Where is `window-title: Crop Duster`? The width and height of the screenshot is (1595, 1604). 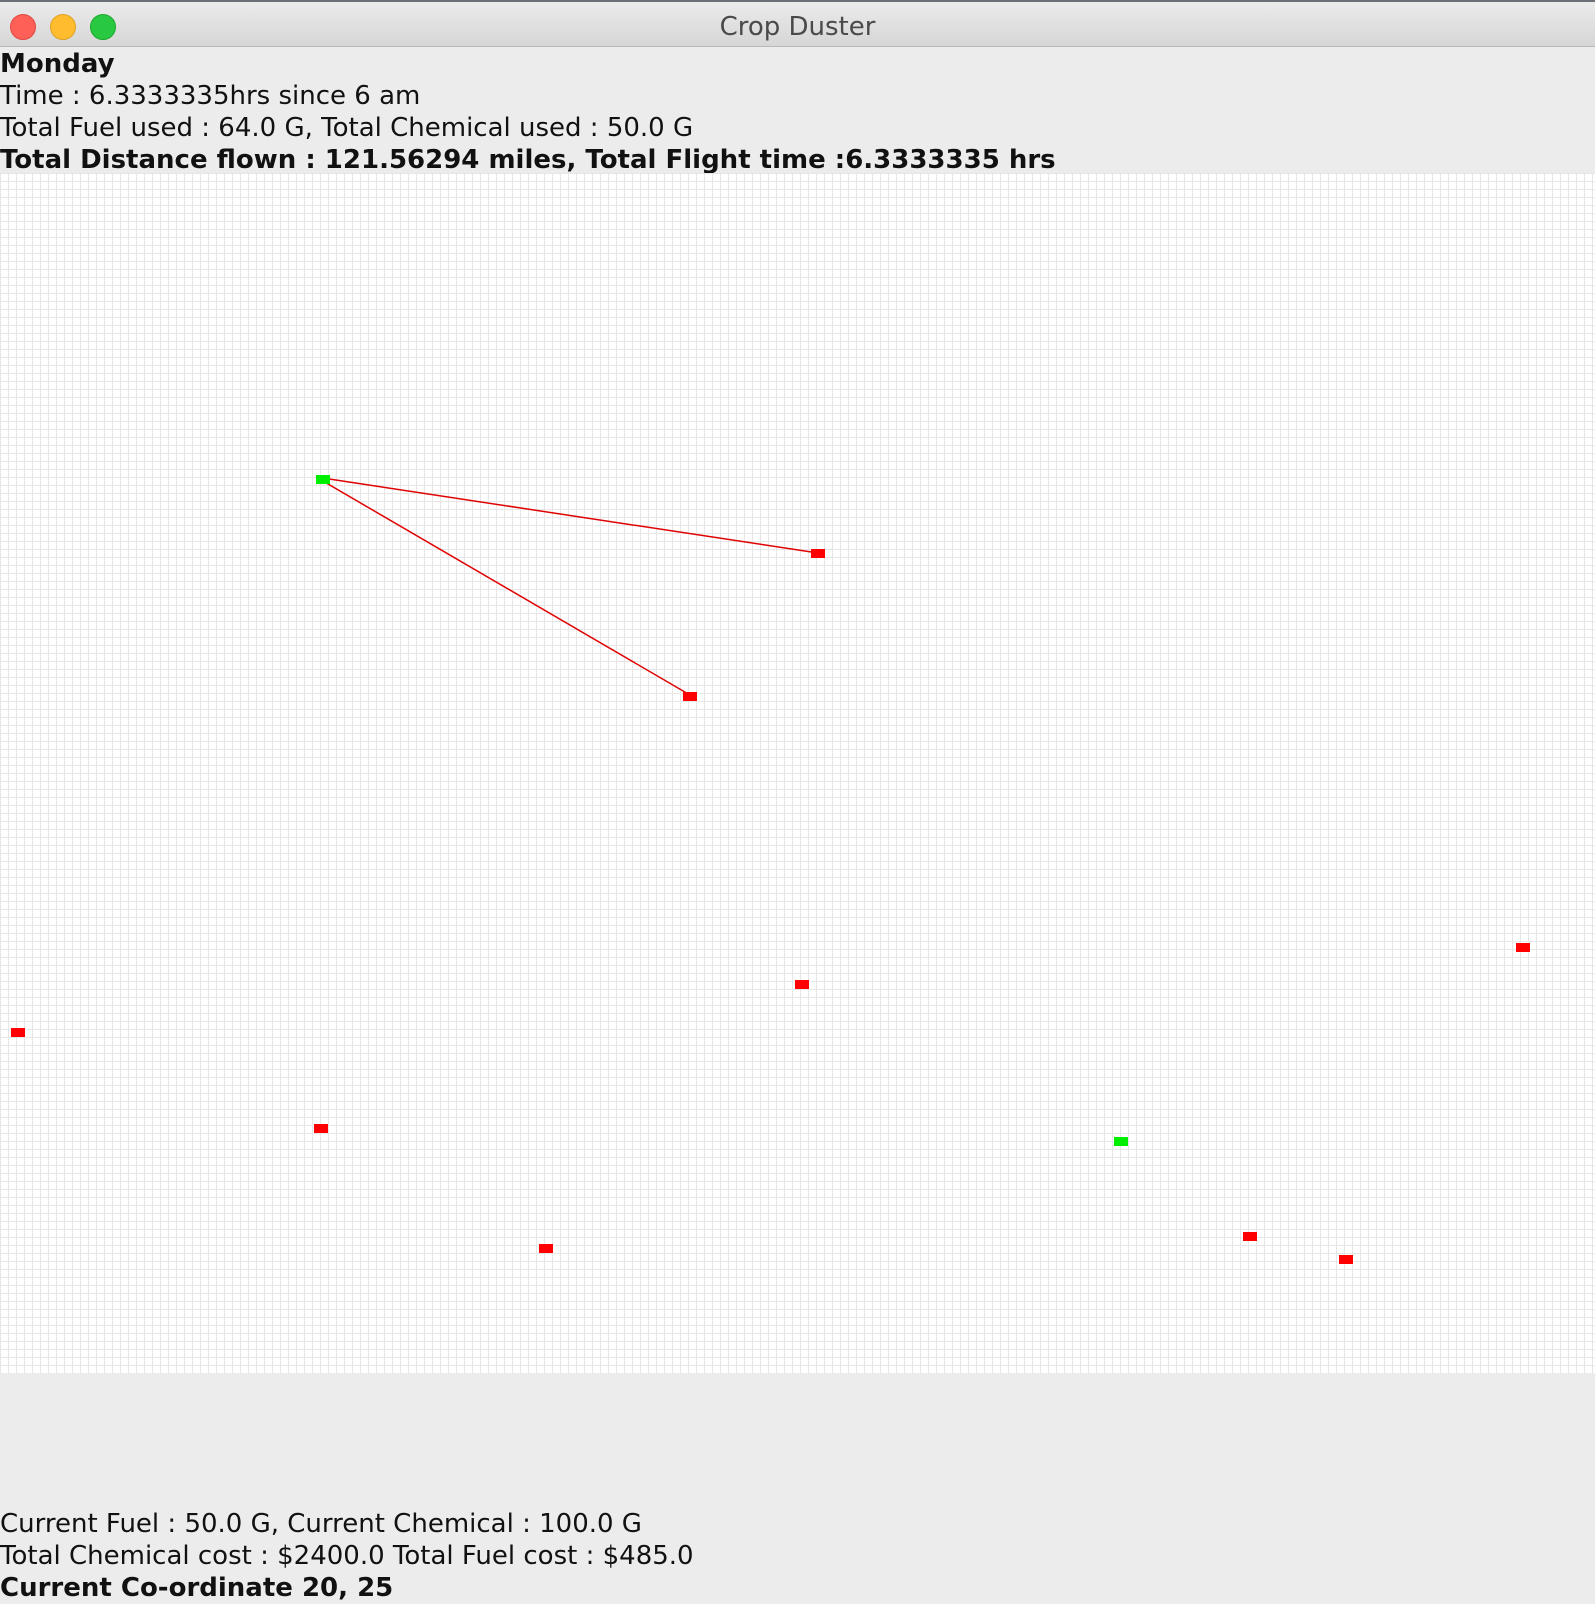 window-title: Crop Duster is located at coordinates (797, 27).